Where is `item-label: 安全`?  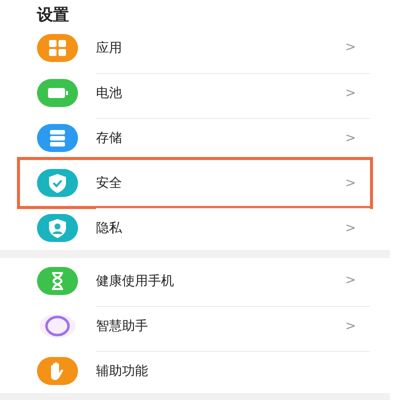 item-label: 安全 is located at coordinates (109, 183).